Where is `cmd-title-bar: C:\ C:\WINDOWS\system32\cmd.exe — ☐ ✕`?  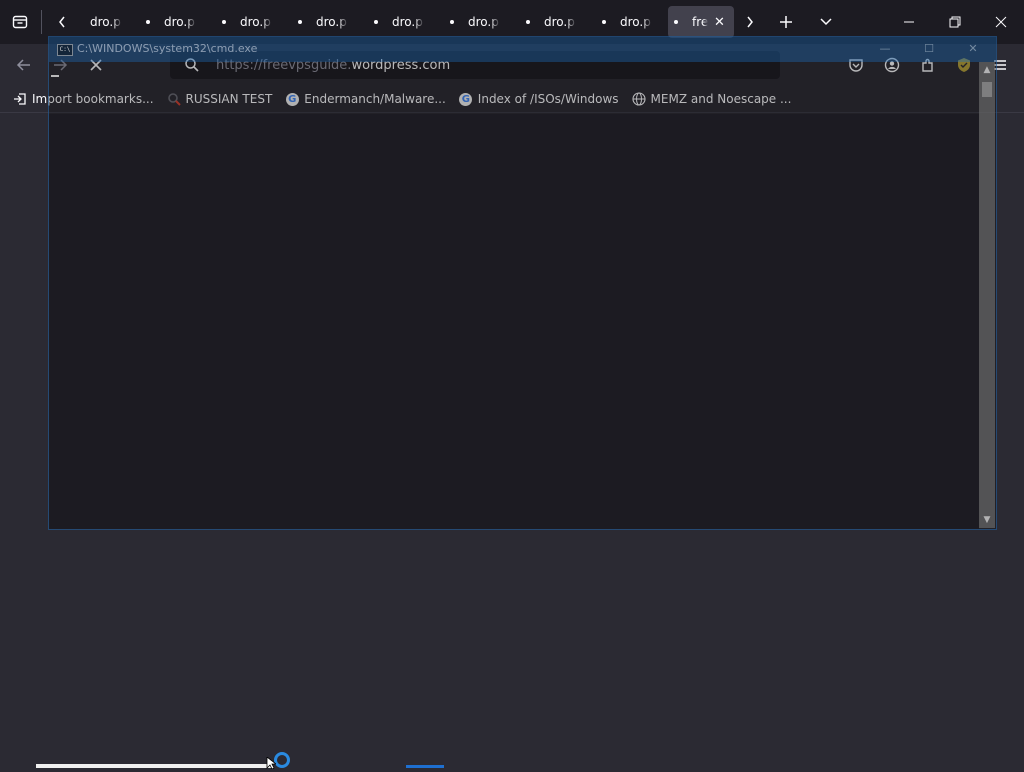
cmd-title-bar: C:\ C:\WINDOWS\system32\cmd.exe — ☐ ✕ is located at coordinates (522, 49).